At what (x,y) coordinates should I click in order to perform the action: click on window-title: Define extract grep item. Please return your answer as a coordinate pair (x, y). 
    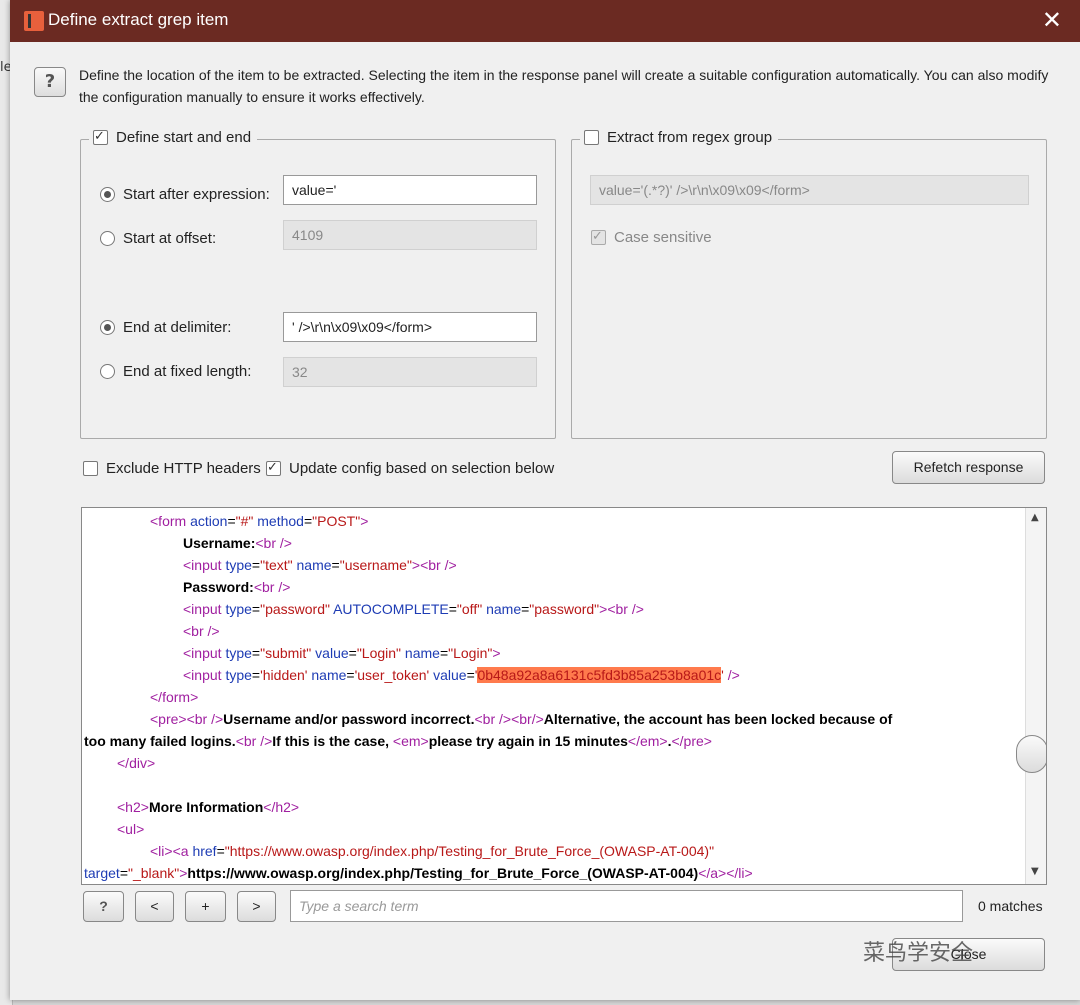
    Looking at the image, I should click on (138, 19).